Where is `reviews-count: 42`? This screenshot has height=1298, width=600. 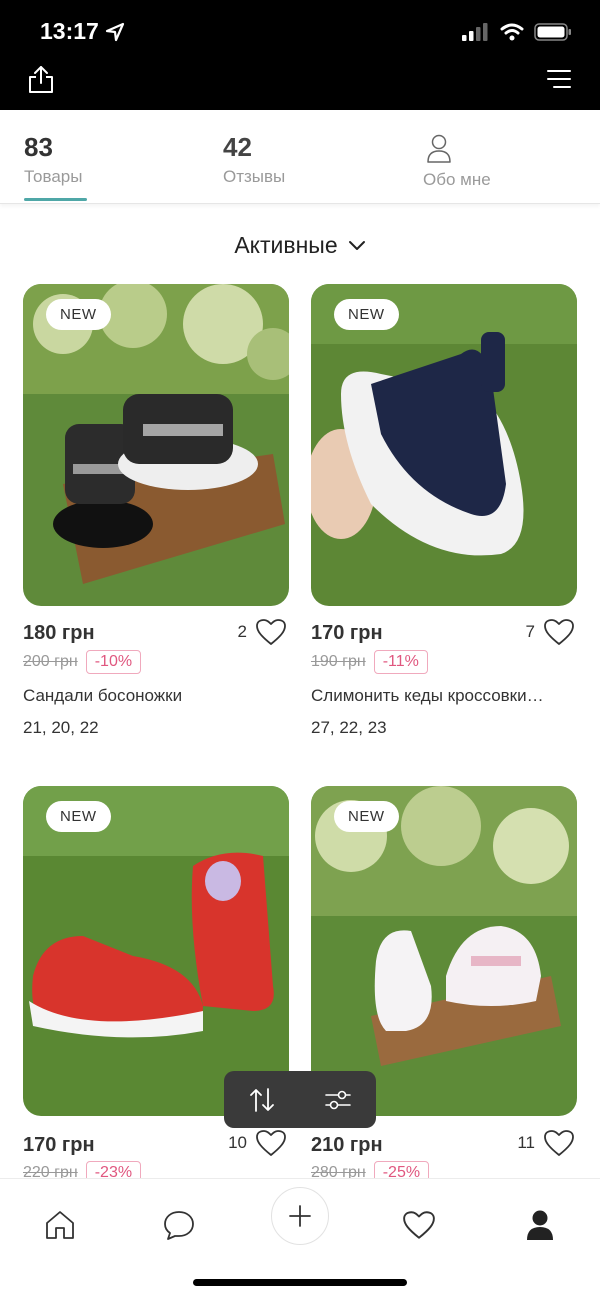 reviews-count: 42 is located at coordinates (237, 147).